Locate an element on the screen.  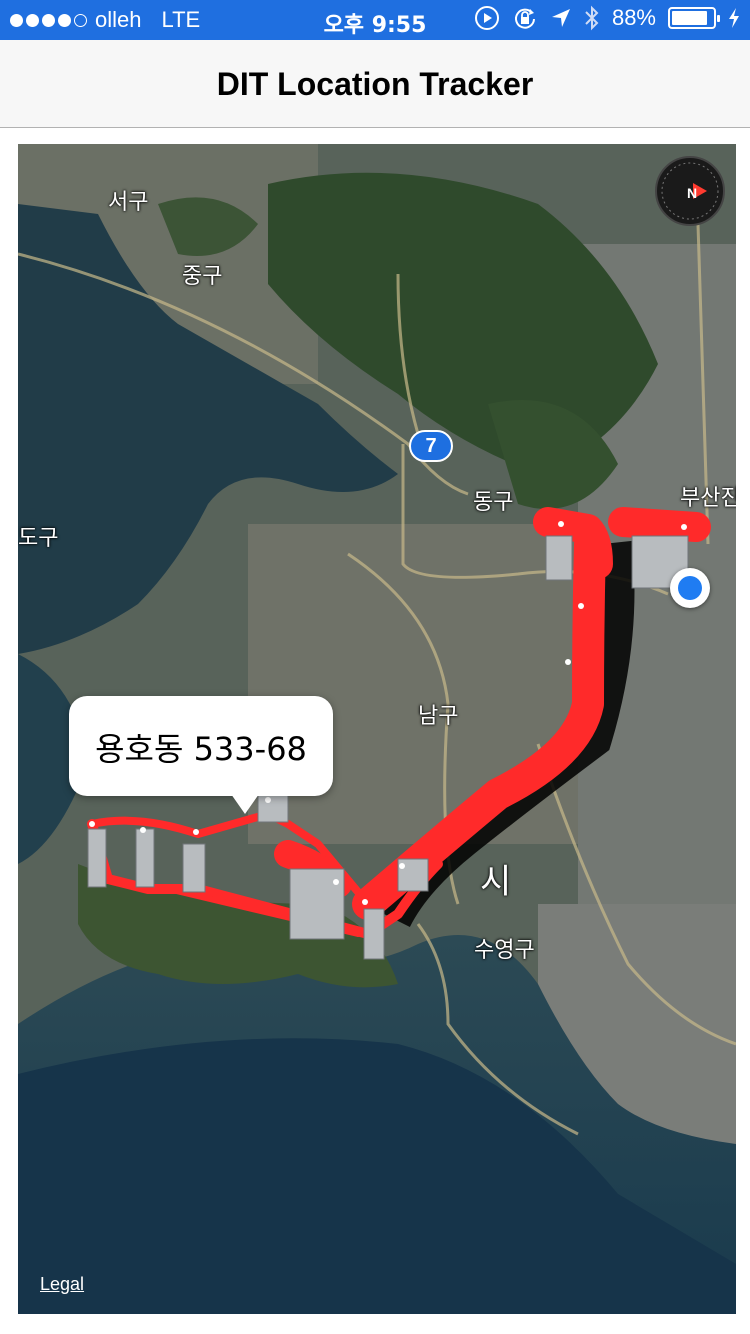
map-label-suyeong-gu: 수영구 is located at coordinates (504, 950).